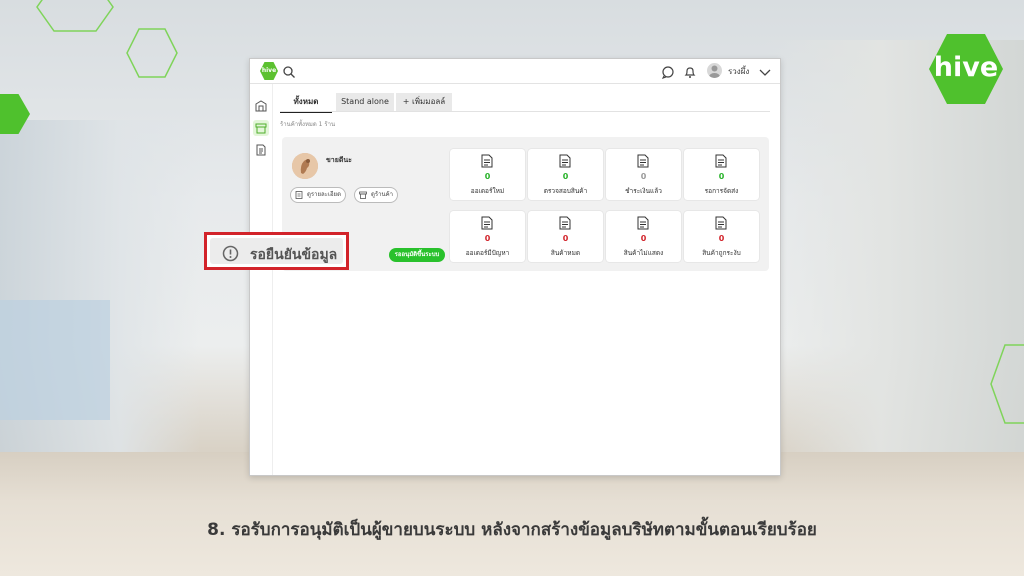 This screenshot has height=576, width=1024. I want to click on background-boxes-left, so click(55, 360).